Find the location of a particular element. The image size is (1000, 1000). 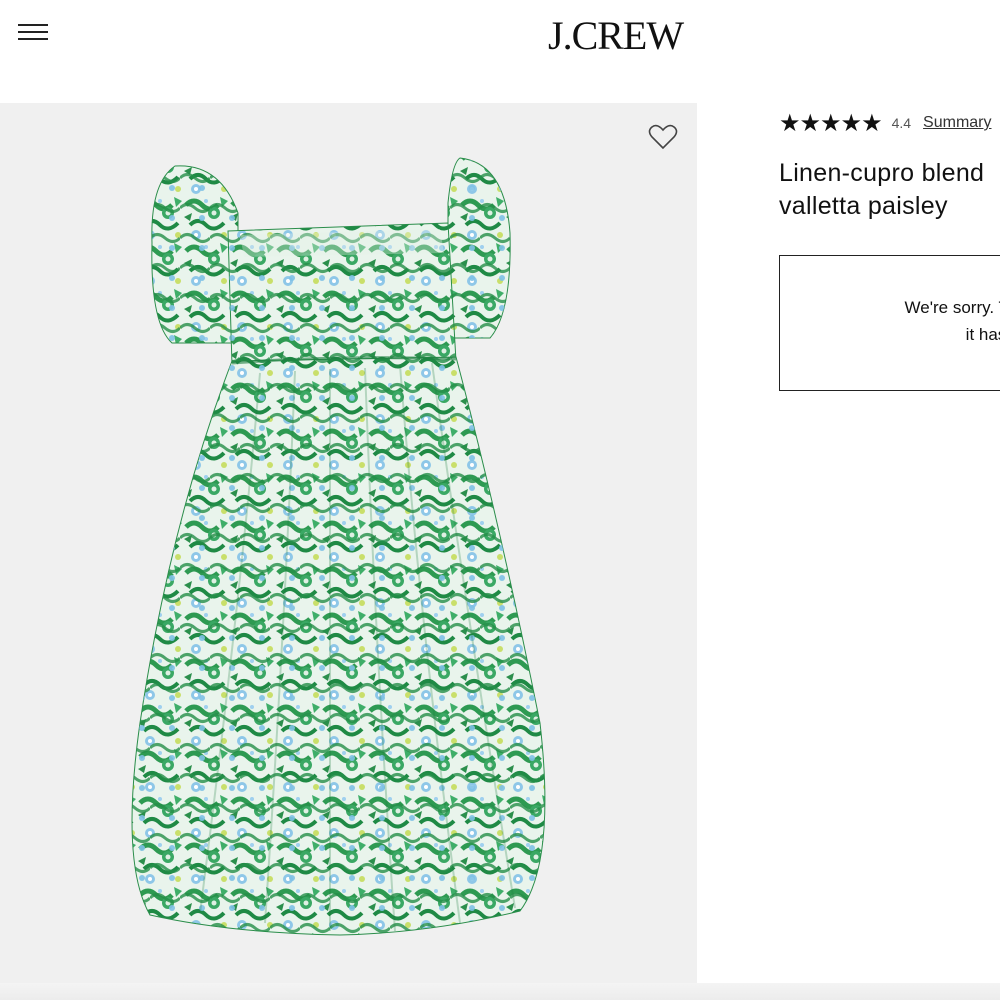

unavailable-notice: We're sorry. This item it has is located at coordinates (889, 323).